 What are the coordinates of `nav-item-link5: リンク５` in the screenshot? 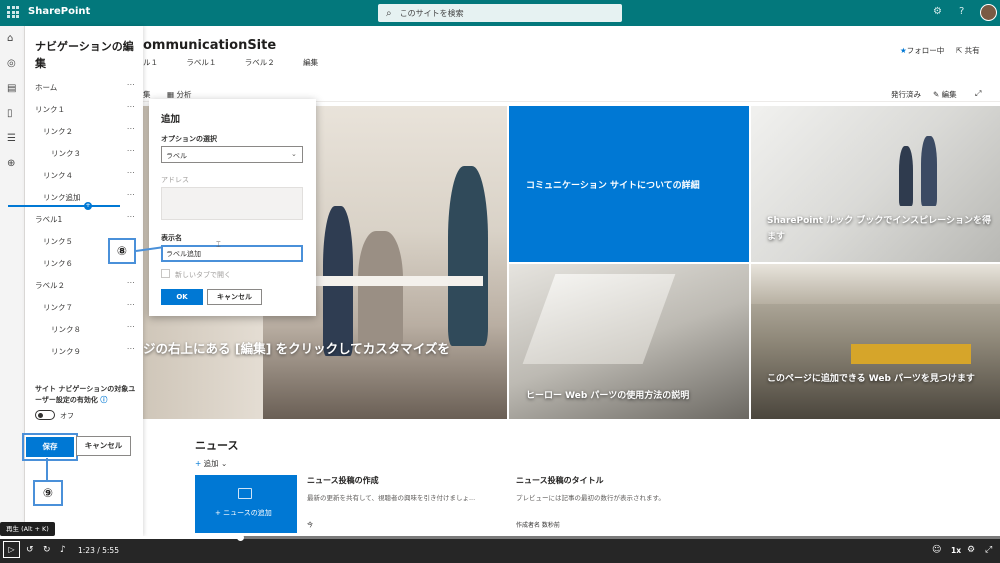 It's located at (58, 241).